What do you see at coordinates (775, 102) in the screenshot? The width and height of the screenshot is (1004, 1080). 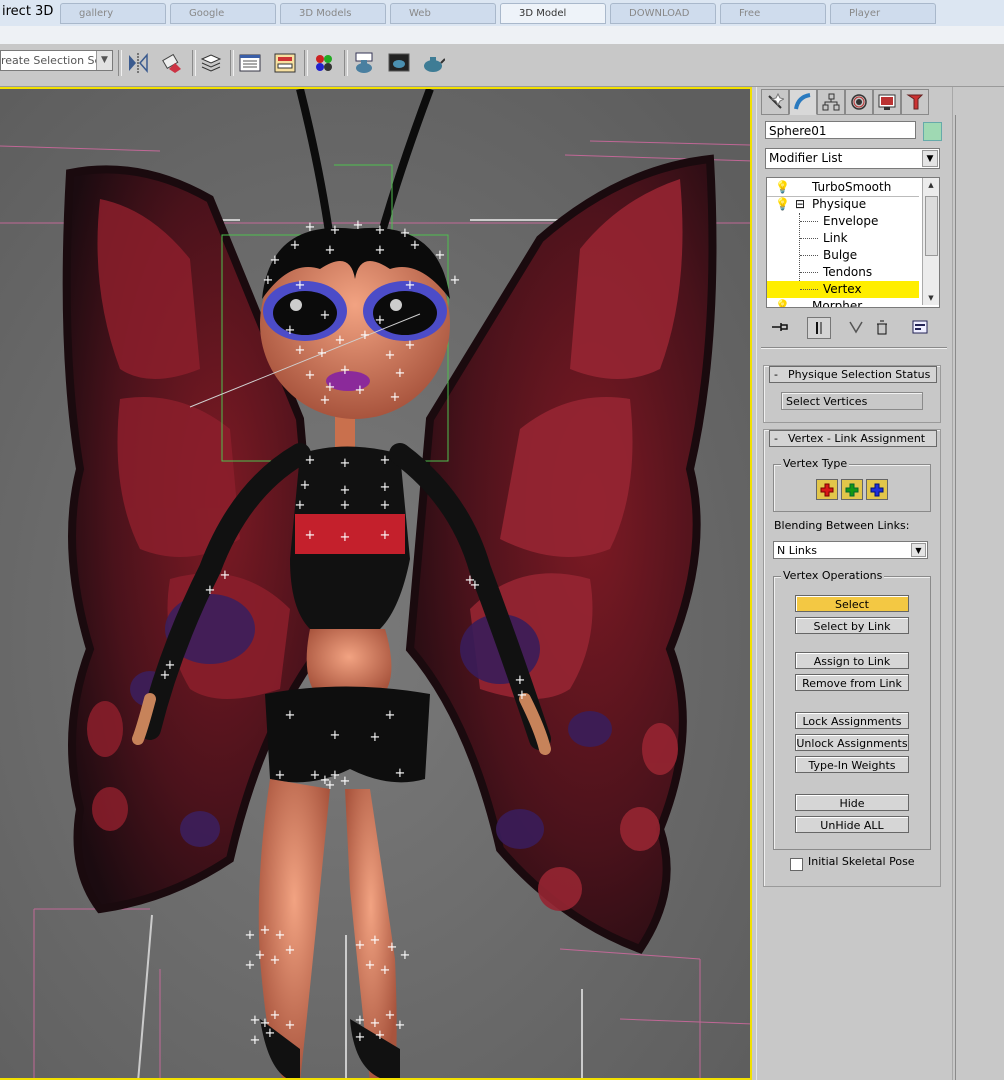 I see `create-tab-icon` at bounding box center [775, 102].